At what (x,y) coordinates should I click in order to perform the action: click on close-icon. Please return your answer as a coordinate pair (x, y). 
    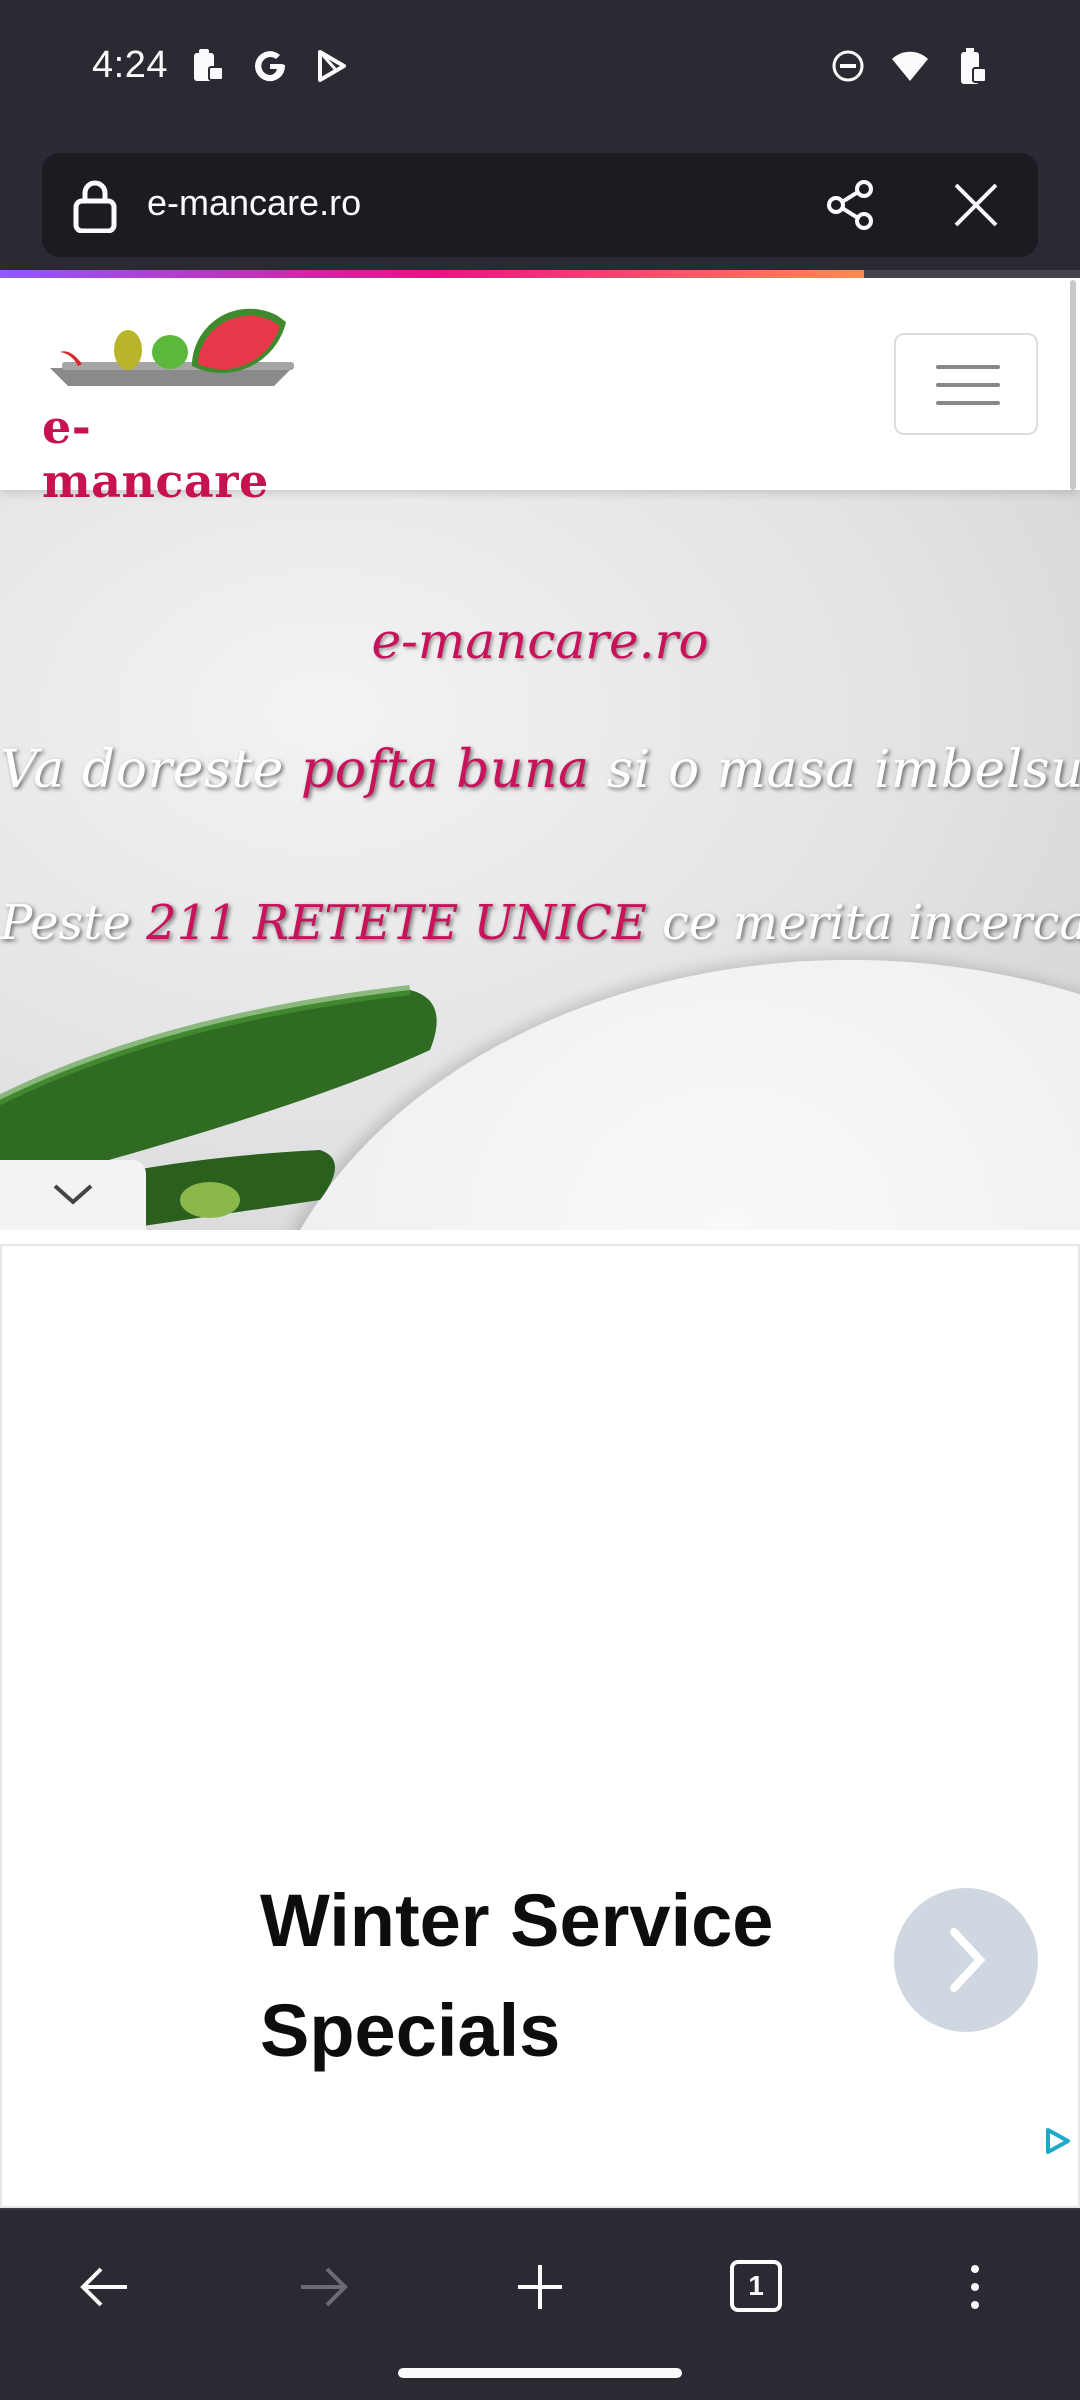
    Looking at the image, I should click on (976, 205).